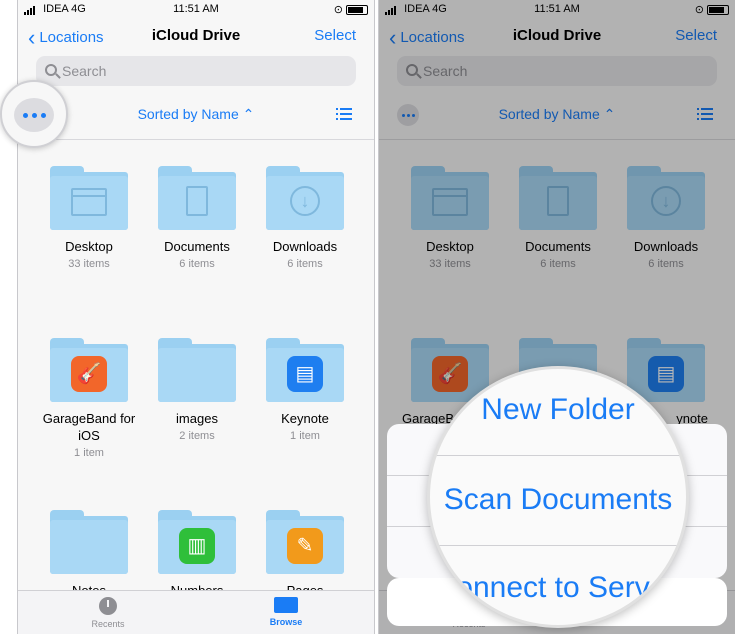 The image size is (735, 634). I want to click on item-name: Downloads, so click(305, 246).